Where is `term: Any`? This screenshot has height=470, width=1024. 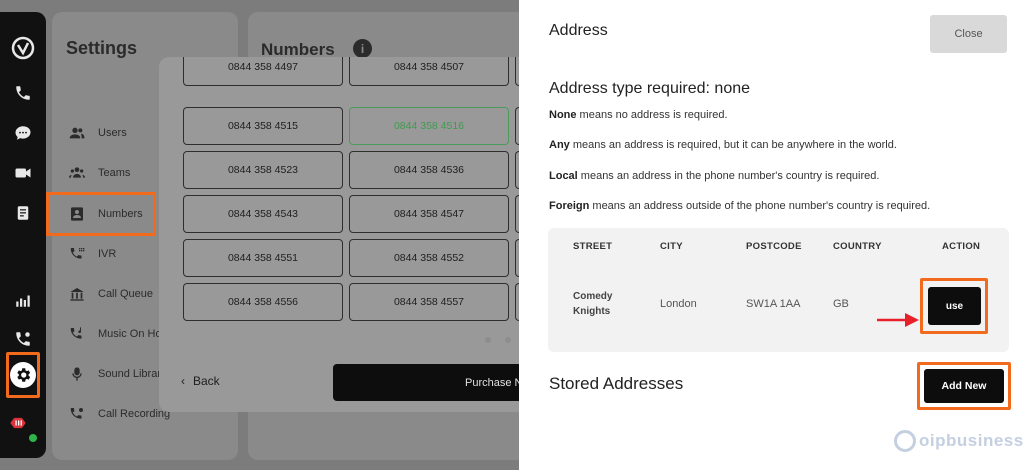 term: Any is located at coordinates (559, 145).